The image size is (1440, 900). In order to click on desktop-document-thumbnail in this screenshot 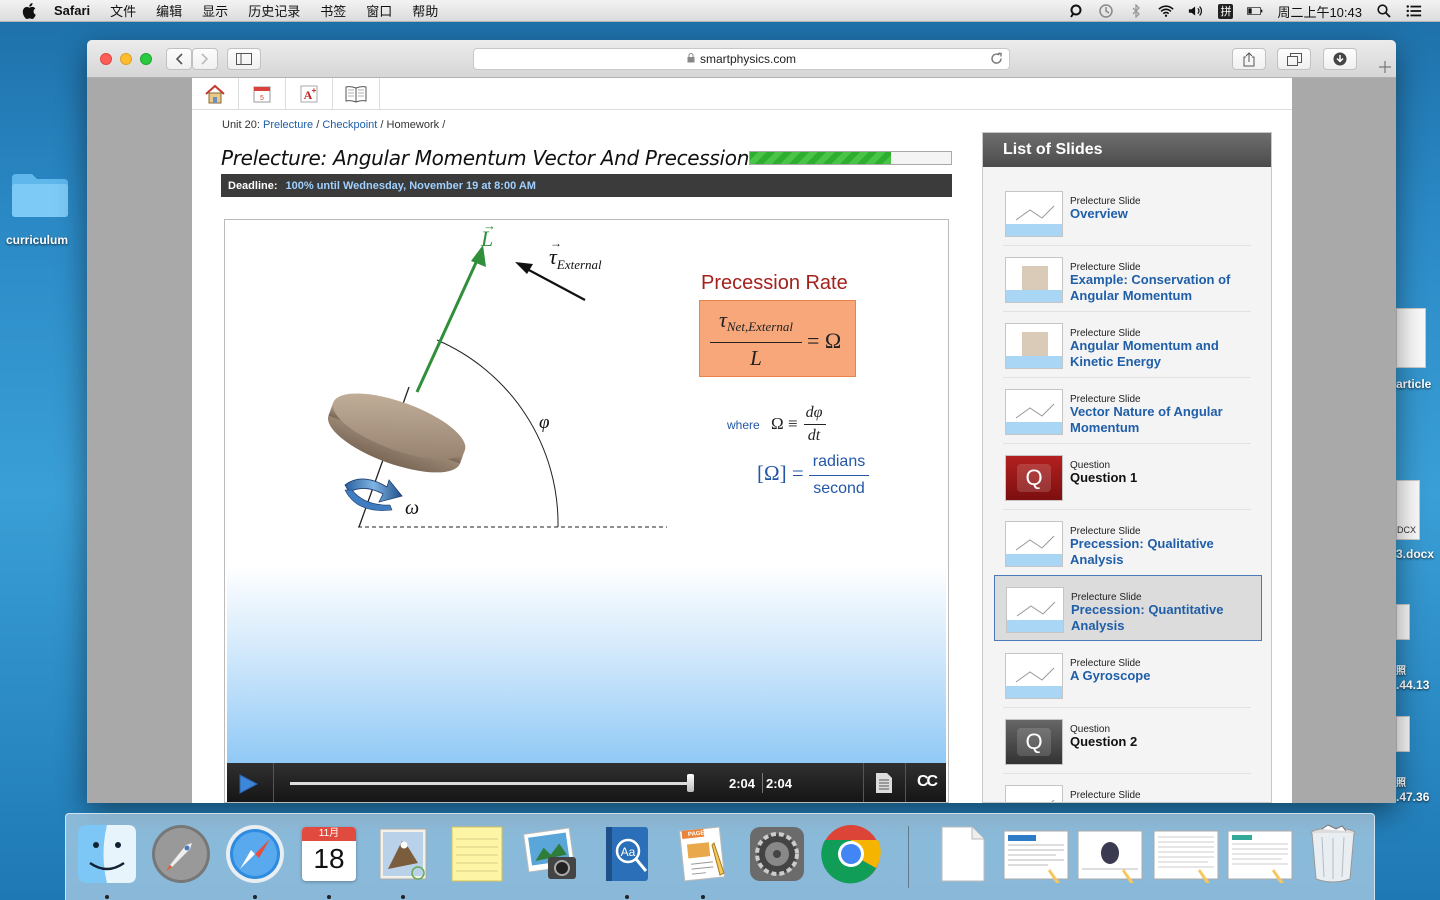, I will do `click(1411, 338)`.